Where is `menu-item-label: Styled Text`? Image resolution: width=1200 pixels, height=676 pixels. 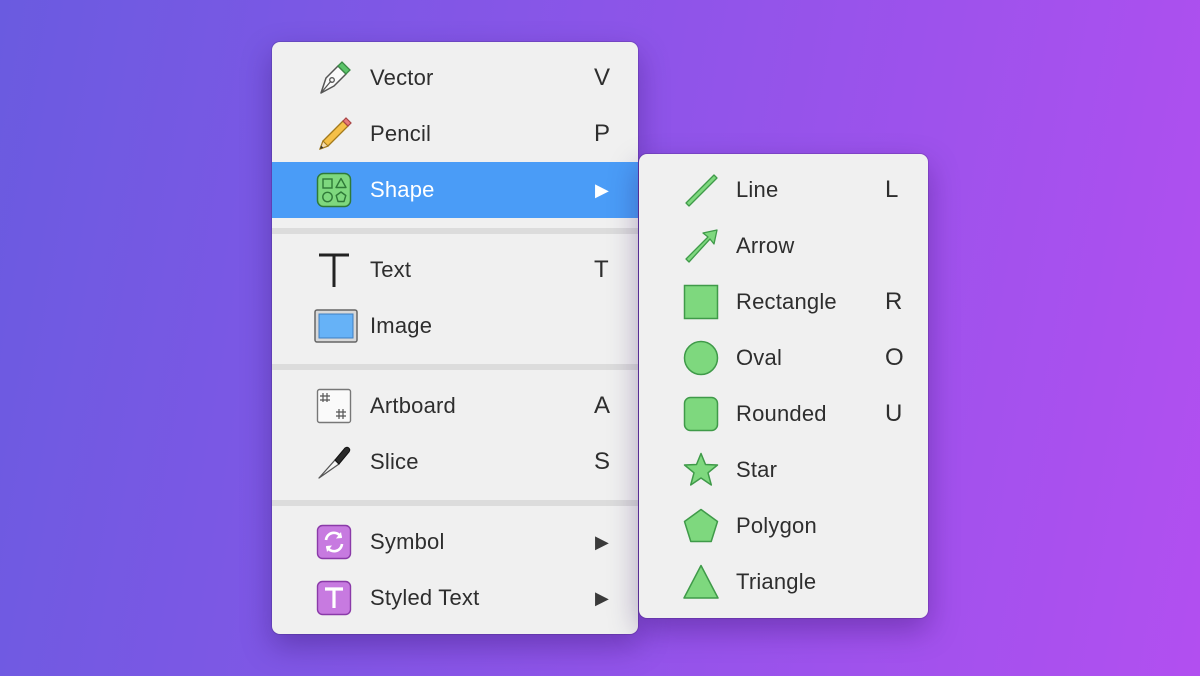
menu-item-label: Styled Text is located at coordinates (425, 597).